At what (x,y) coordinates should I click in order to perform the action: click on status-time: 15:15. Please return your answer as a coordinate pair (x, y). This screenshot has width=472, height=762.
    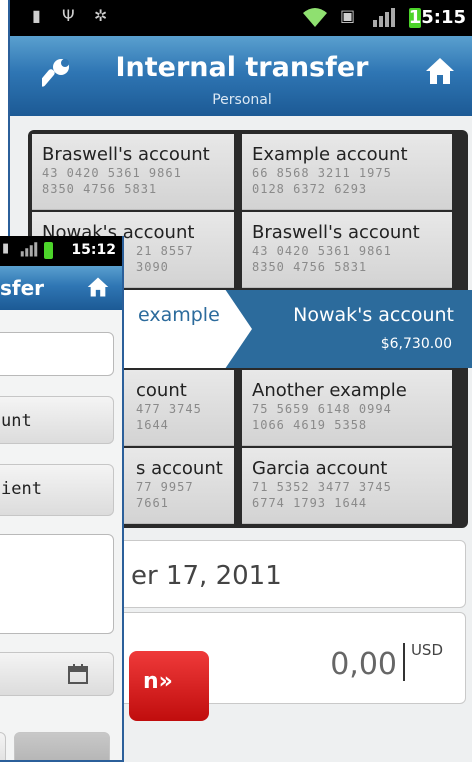
    Looking at the image, I should click on (437, 17).